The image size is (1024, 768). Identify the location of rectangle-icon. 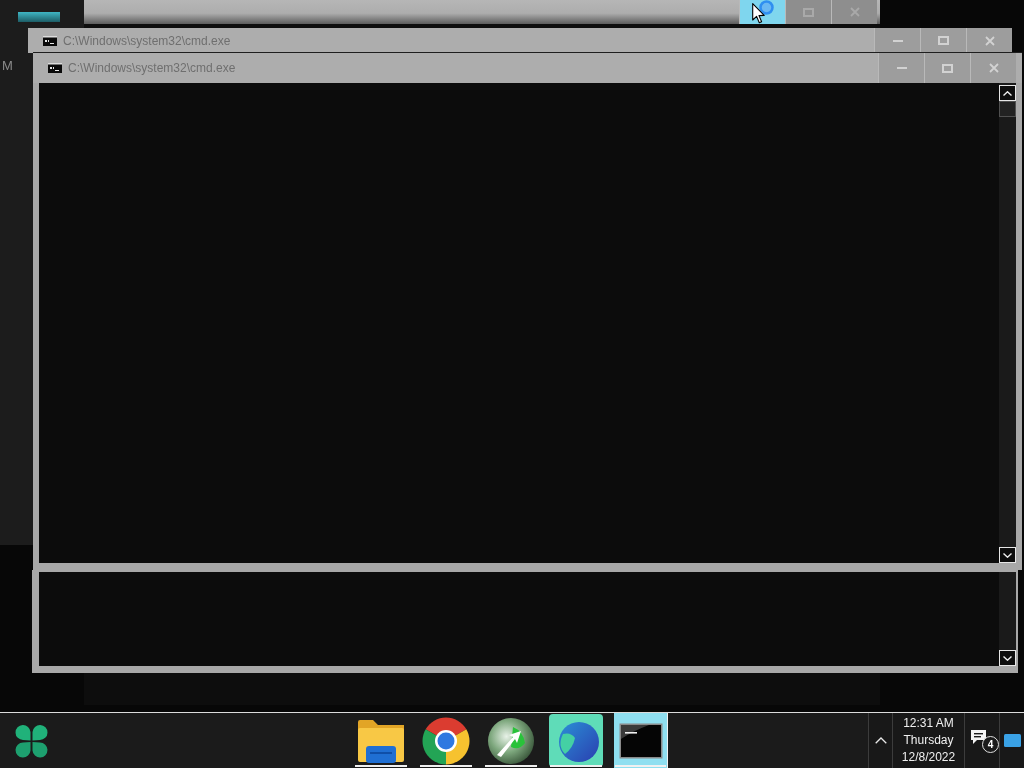
(1012, 740).